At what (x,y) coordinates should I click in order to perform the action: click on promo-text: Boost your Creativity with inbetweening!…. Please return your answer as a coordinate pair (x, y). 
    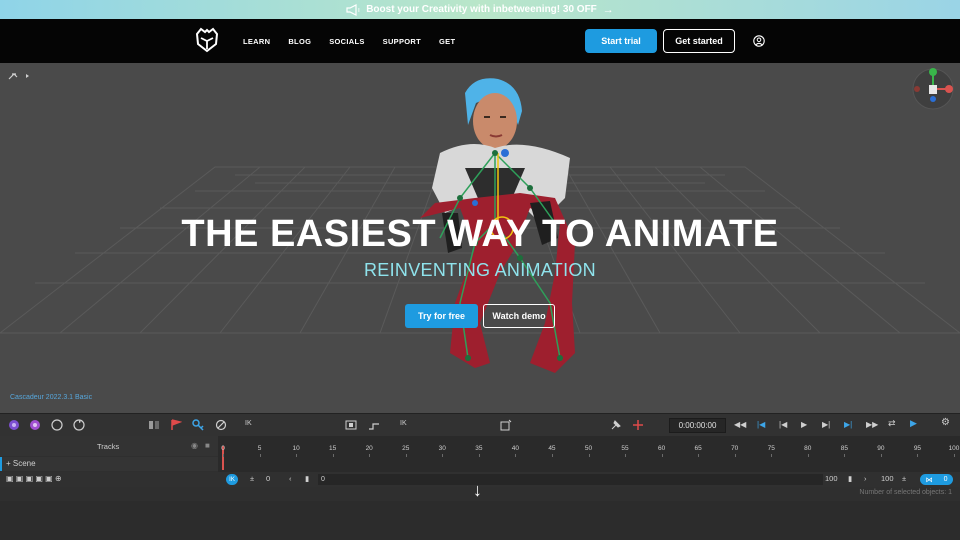
    Looking at the image, I should click on (481, 9).